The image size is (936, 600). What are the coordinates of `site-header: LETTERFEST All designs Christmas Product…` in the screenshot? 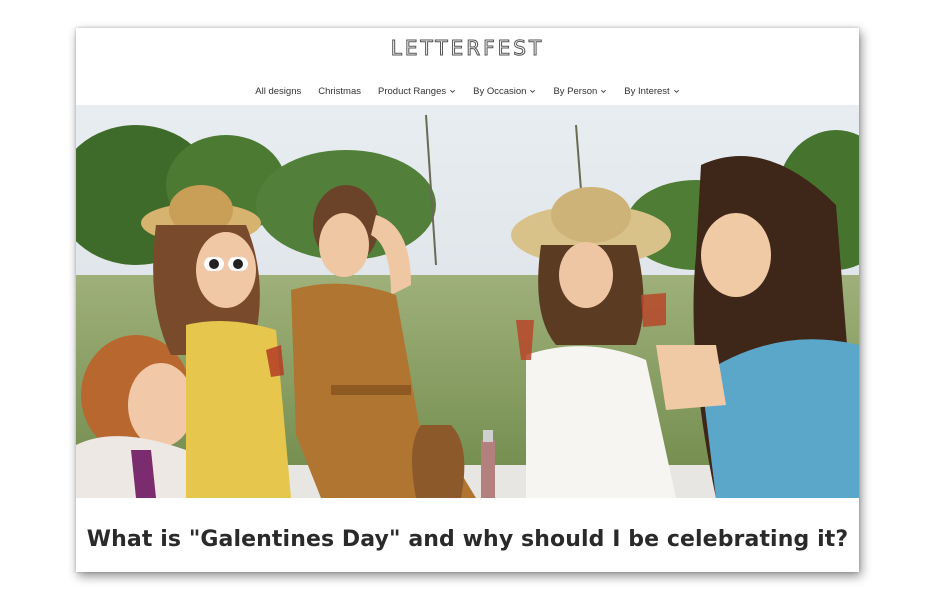 It's located at (467, 66).